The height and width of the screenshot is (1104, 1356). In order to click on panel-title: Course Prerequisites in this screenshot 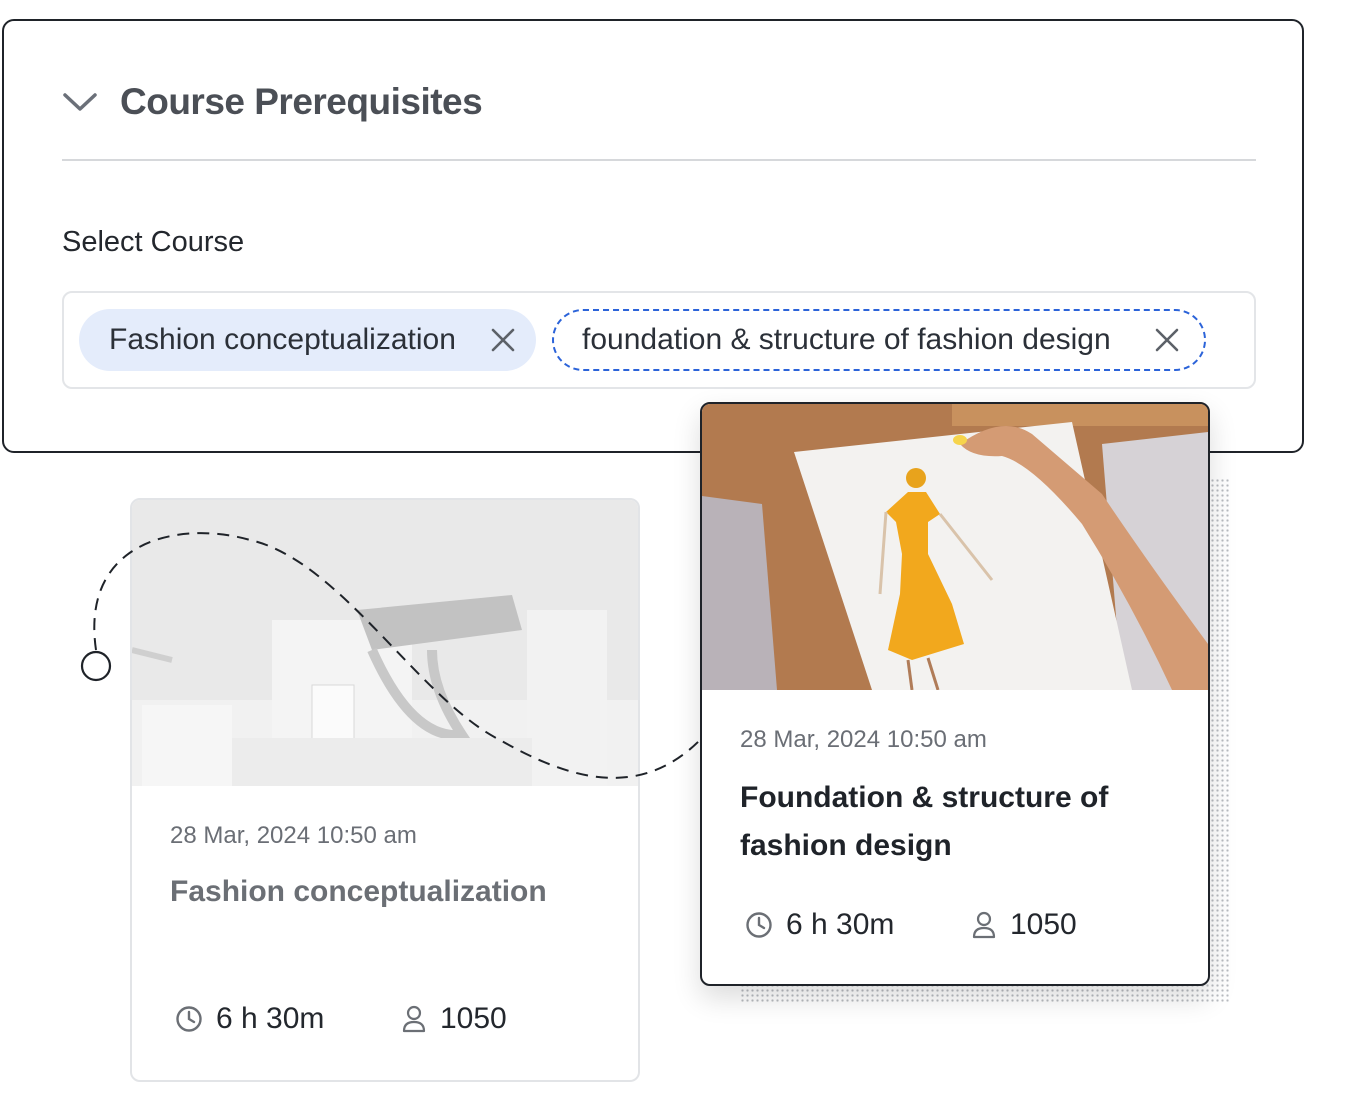, I will do `click(301, 101)`.